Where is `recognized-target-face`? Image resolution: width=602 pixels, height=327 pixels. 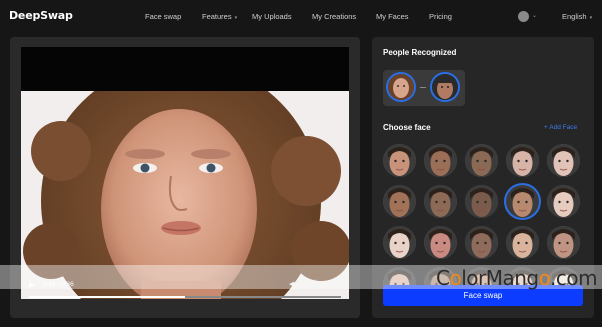 recognized-target-face is located at coordinates (445, 87).